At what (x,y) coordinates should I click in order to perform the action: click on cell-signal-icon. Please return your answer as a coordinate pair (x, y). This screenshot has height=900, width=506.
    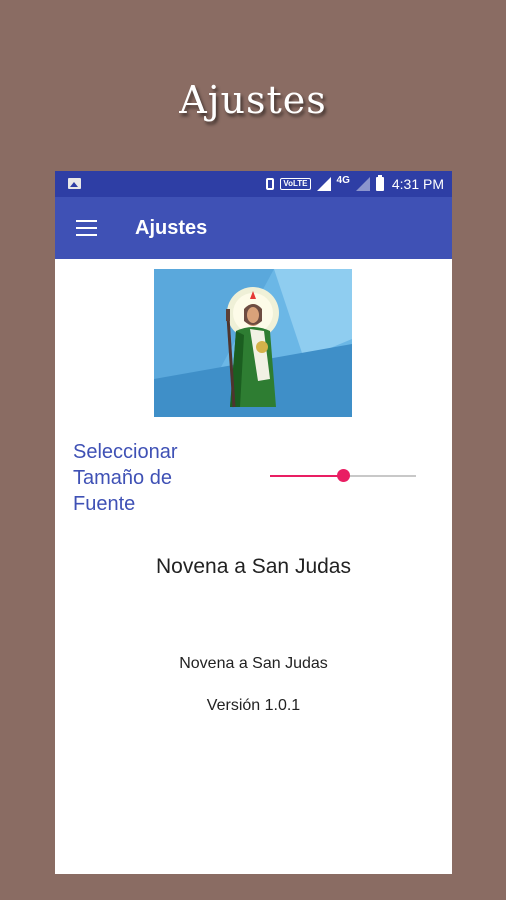
    Looking at the image, I should click on (362, 184).